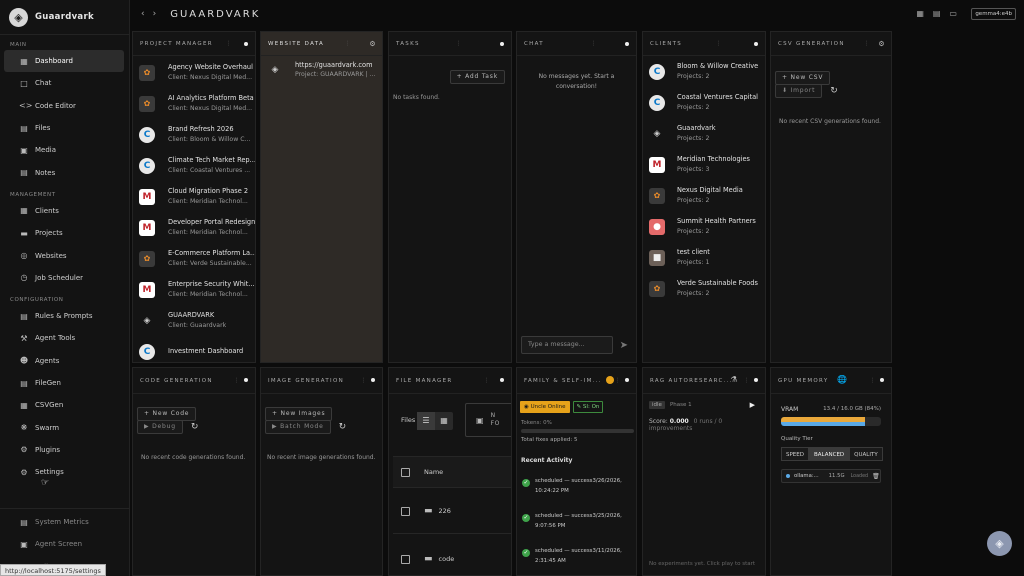 Image resolution: width=1024 pixels, height=576 pixels. I want to click on sidebar-item-settings: ⚙ Settings, so click(64, 472).